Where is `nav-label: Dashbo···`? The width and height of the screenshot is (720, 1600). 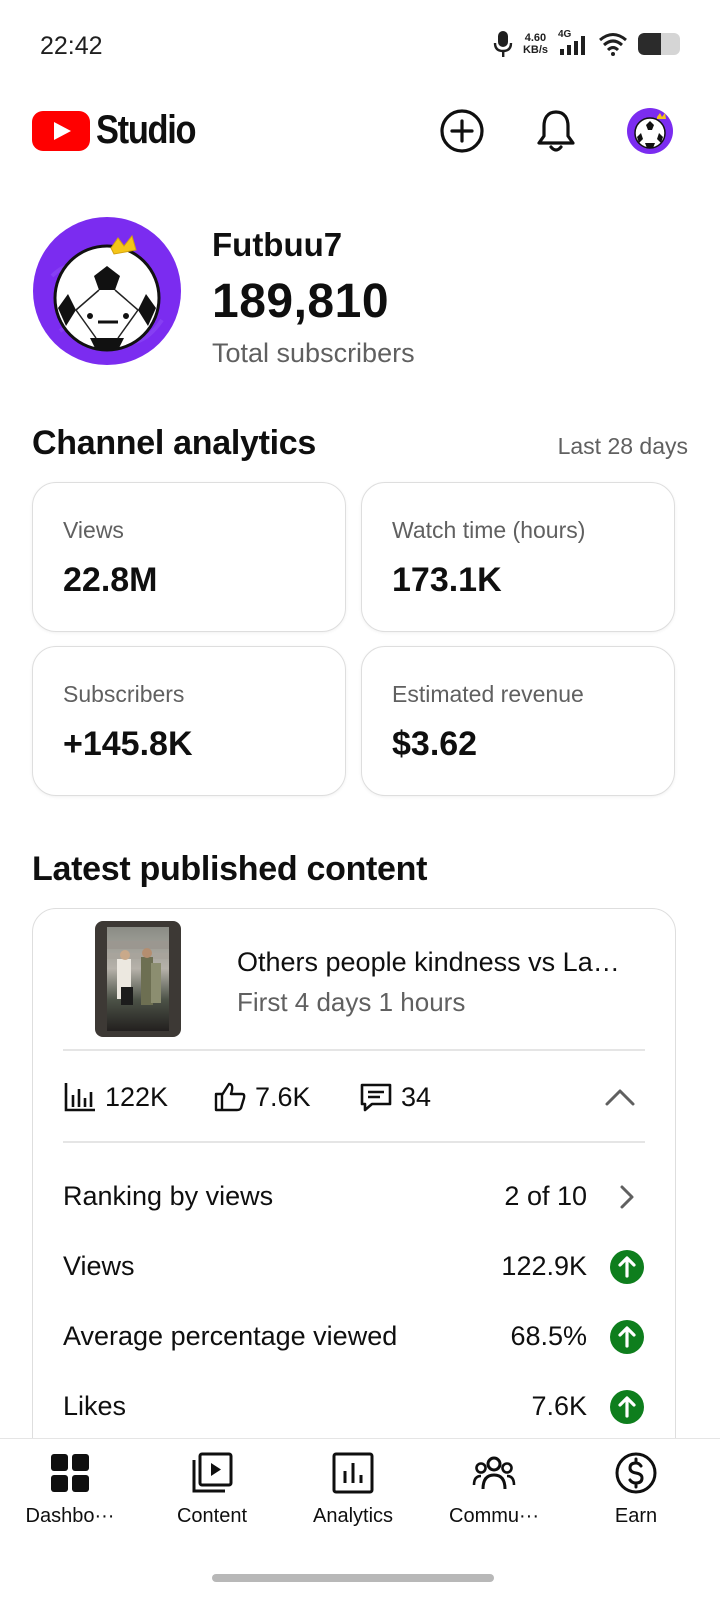
nav-label: Dashbo··· is located at coordinates (70, 1516).